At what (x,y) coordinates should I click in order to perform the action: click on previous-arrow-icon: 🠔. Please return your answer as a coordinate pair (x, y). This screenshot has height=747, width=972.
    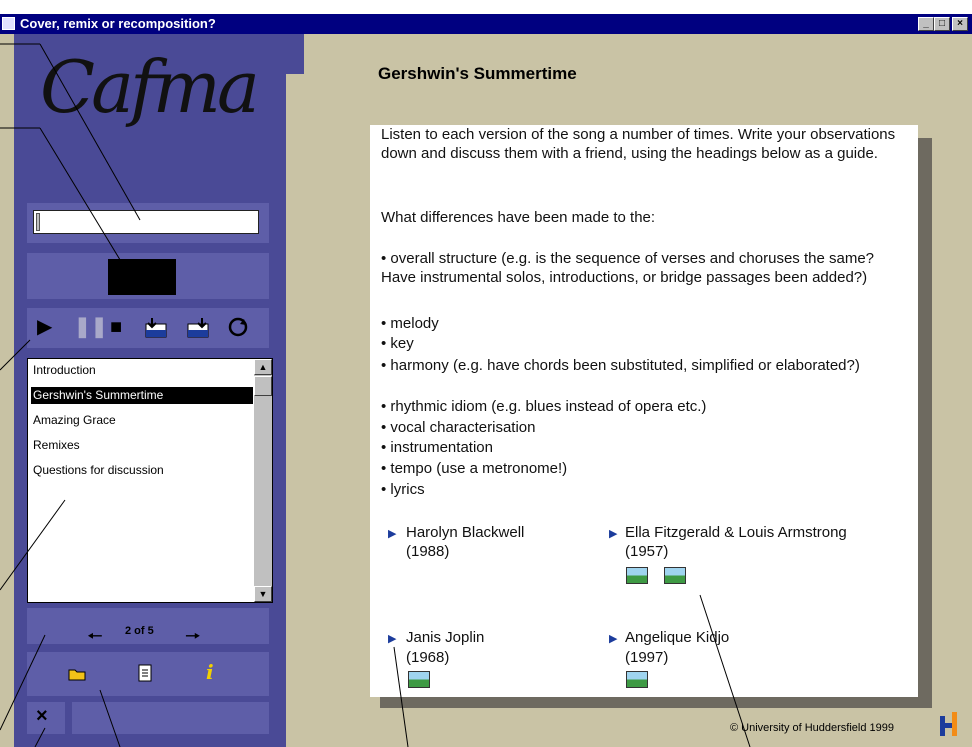
    Looking at the image, I should click on (95, 639).